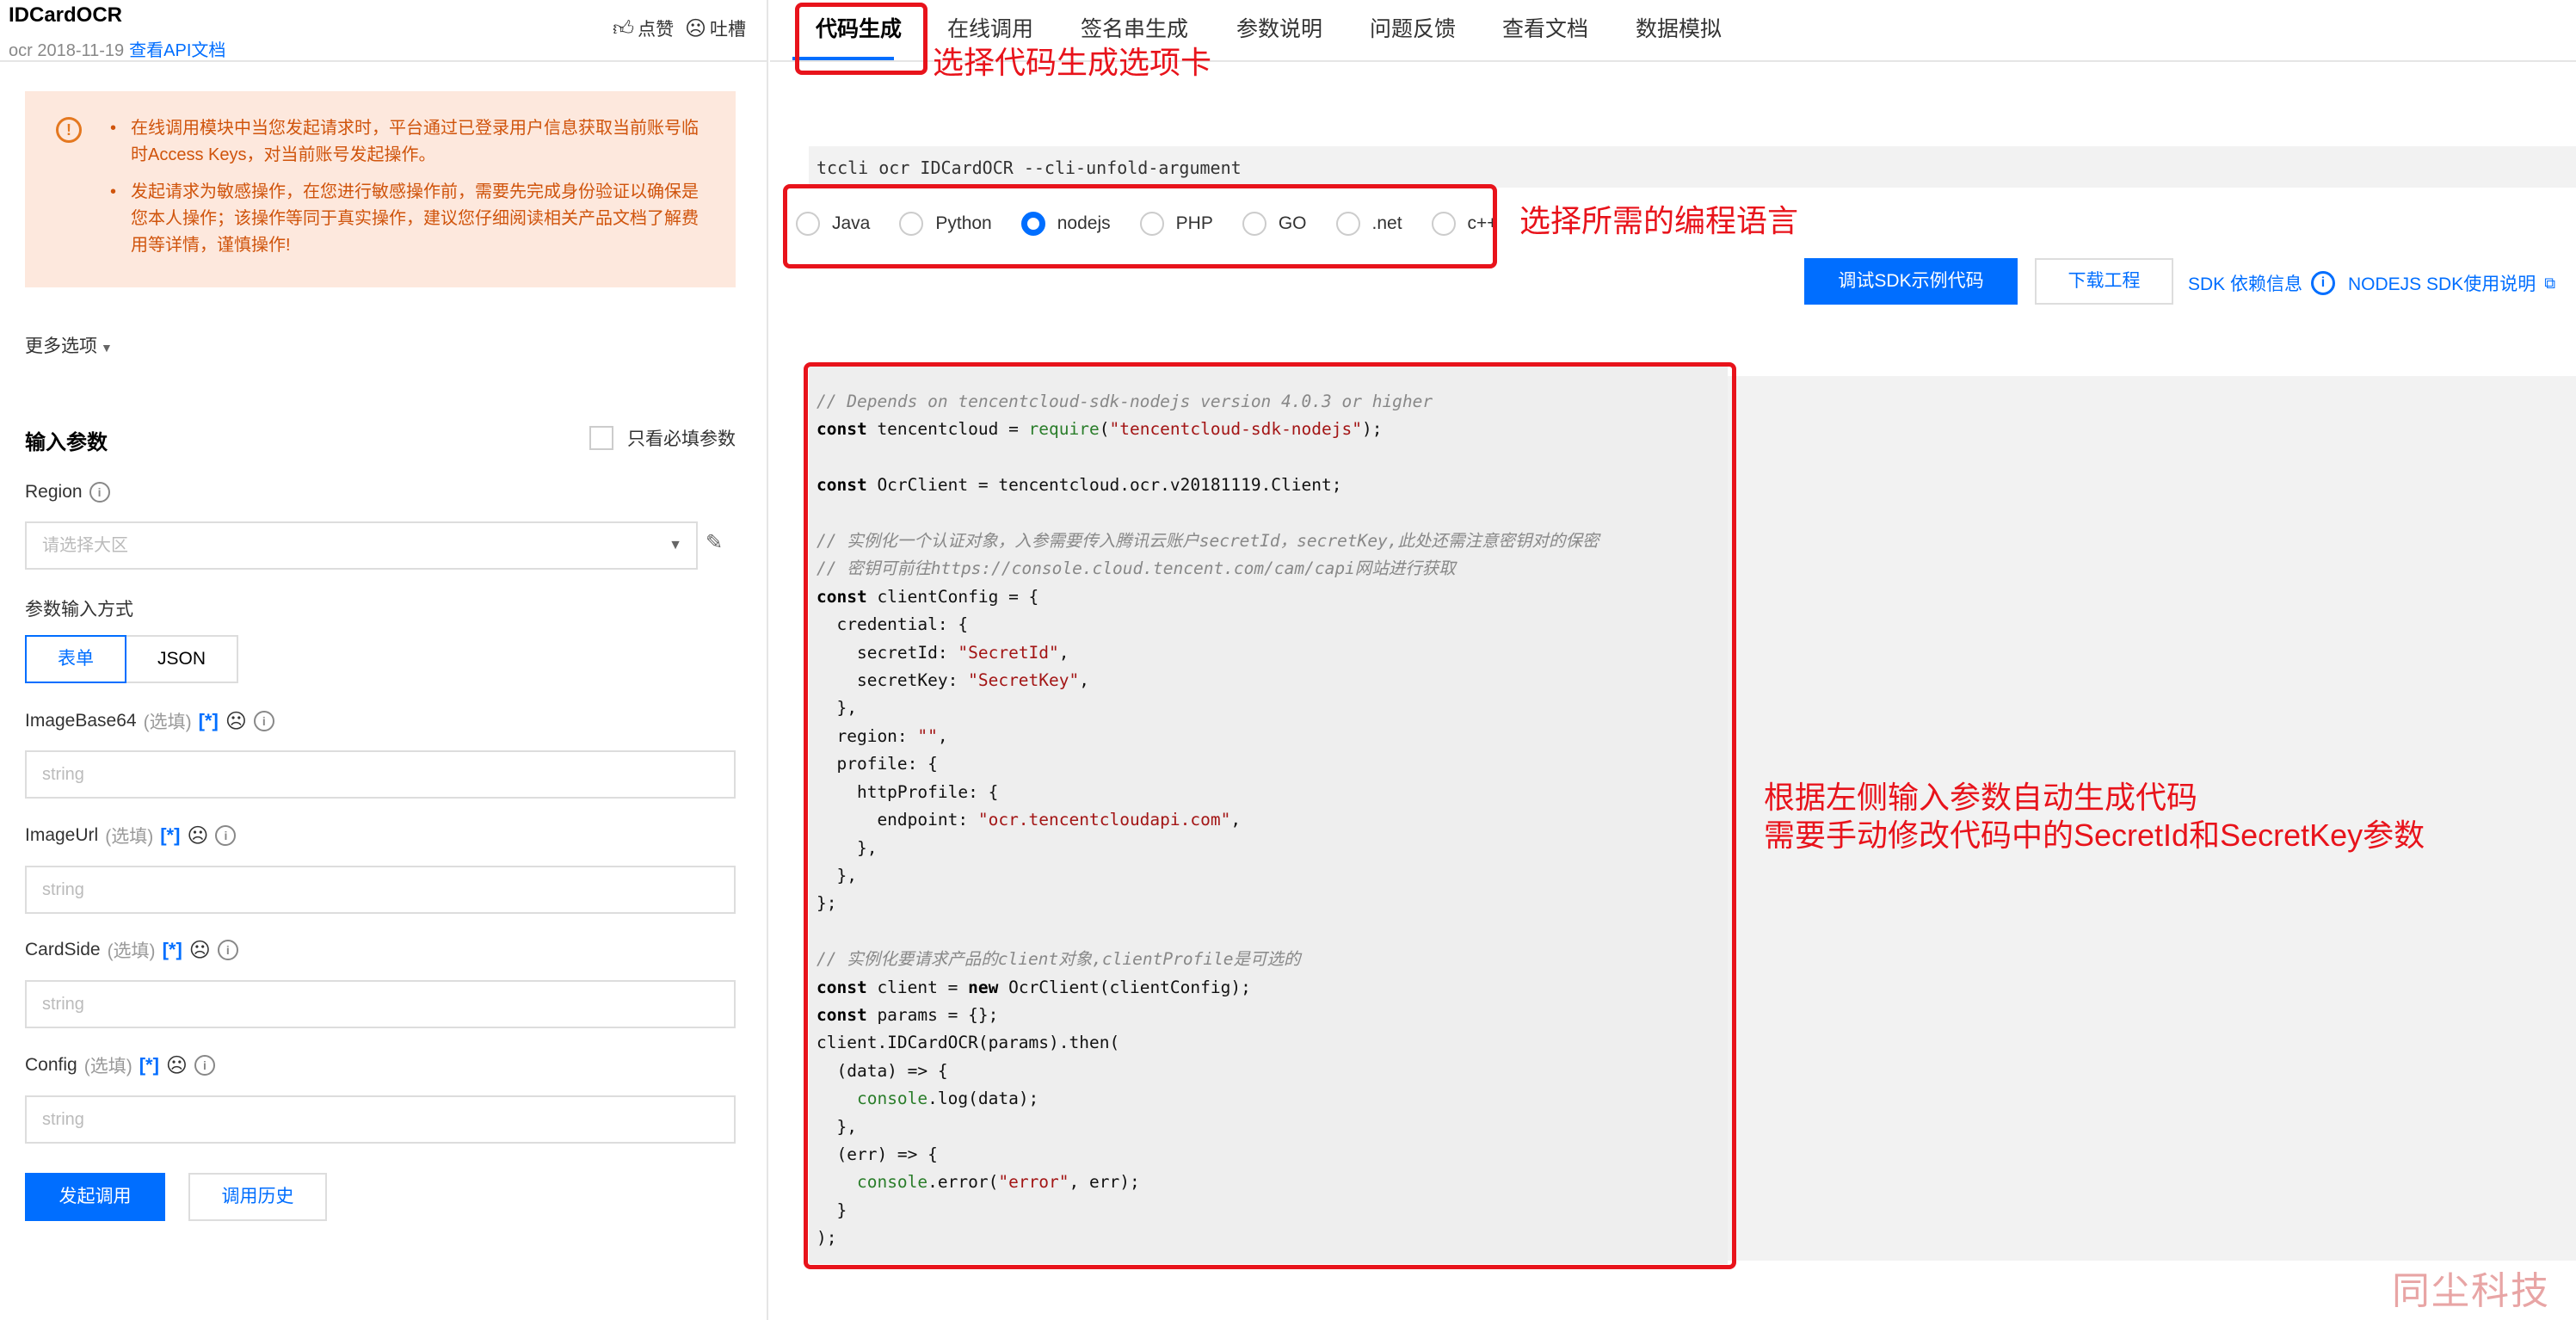 This screenshot has height=1320, width=2576. Describe the element at coordinates (63, 949) in the screenshot. I see `param-name: CardSide` at that location.